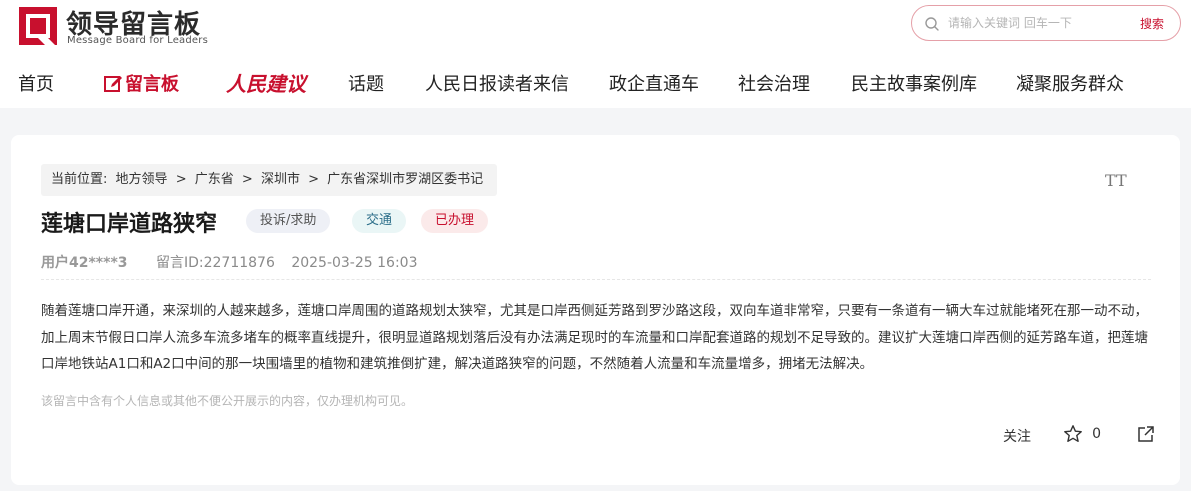 This screenshot has height=491, width=1191. What do you see at coordinates (932, 24) in the screenshot?
I see `search-icon` at bounding box center [932, 24].